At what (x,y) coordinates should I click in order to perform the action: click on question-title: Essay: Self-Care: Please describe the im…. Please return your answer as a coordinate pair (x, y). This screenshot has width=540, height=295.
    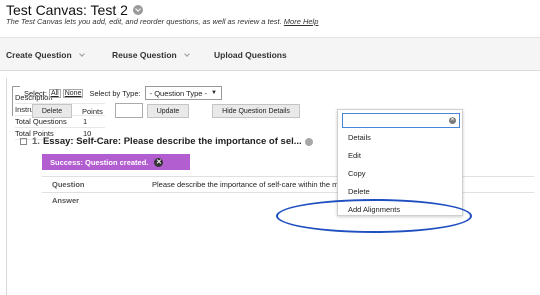
    Looking at the image, I should click on (172, 141).